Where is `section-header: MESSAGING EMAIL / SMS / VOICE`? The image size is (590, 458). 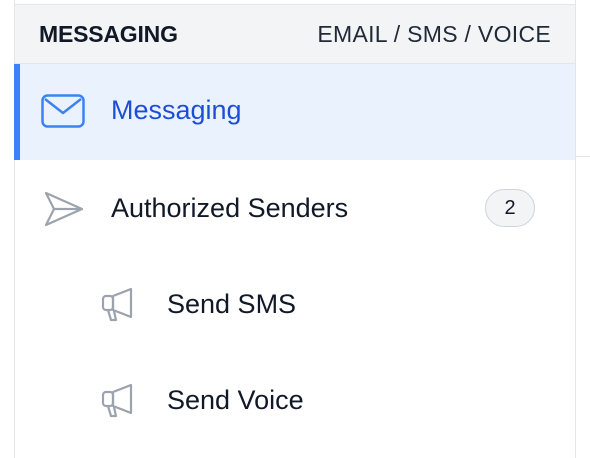
section-header: MESSAGING EMAIL / SMS / VOICE is located at coordinates (295, 34).